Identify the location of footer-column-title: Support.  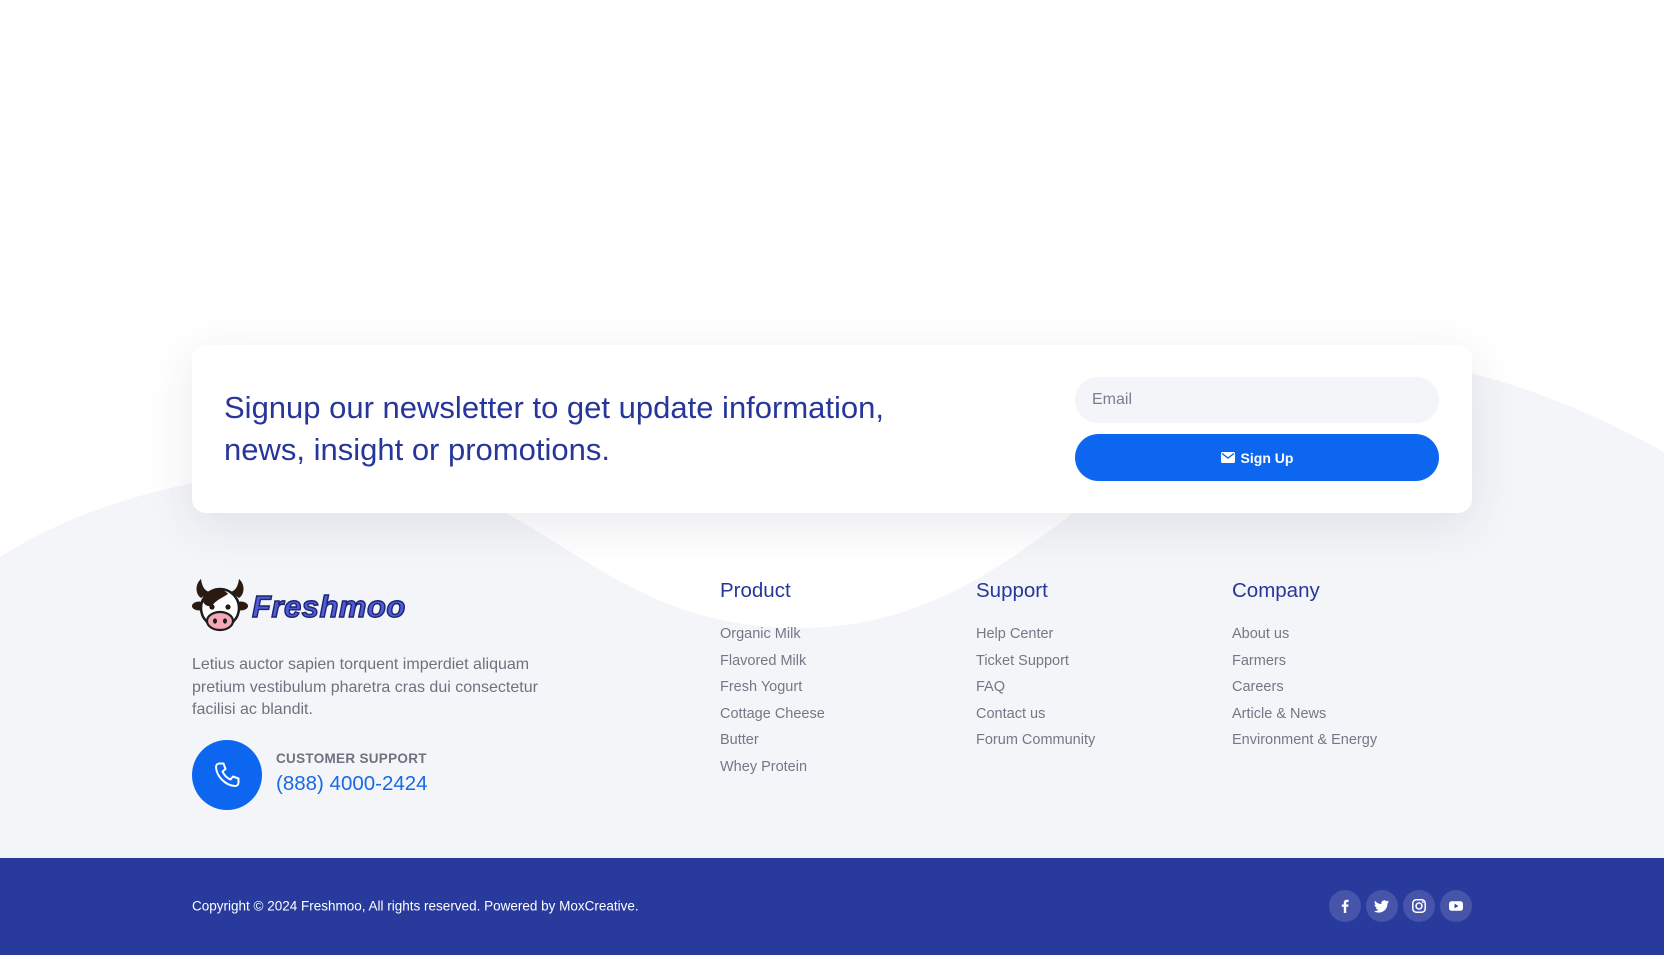
(1012, 590).